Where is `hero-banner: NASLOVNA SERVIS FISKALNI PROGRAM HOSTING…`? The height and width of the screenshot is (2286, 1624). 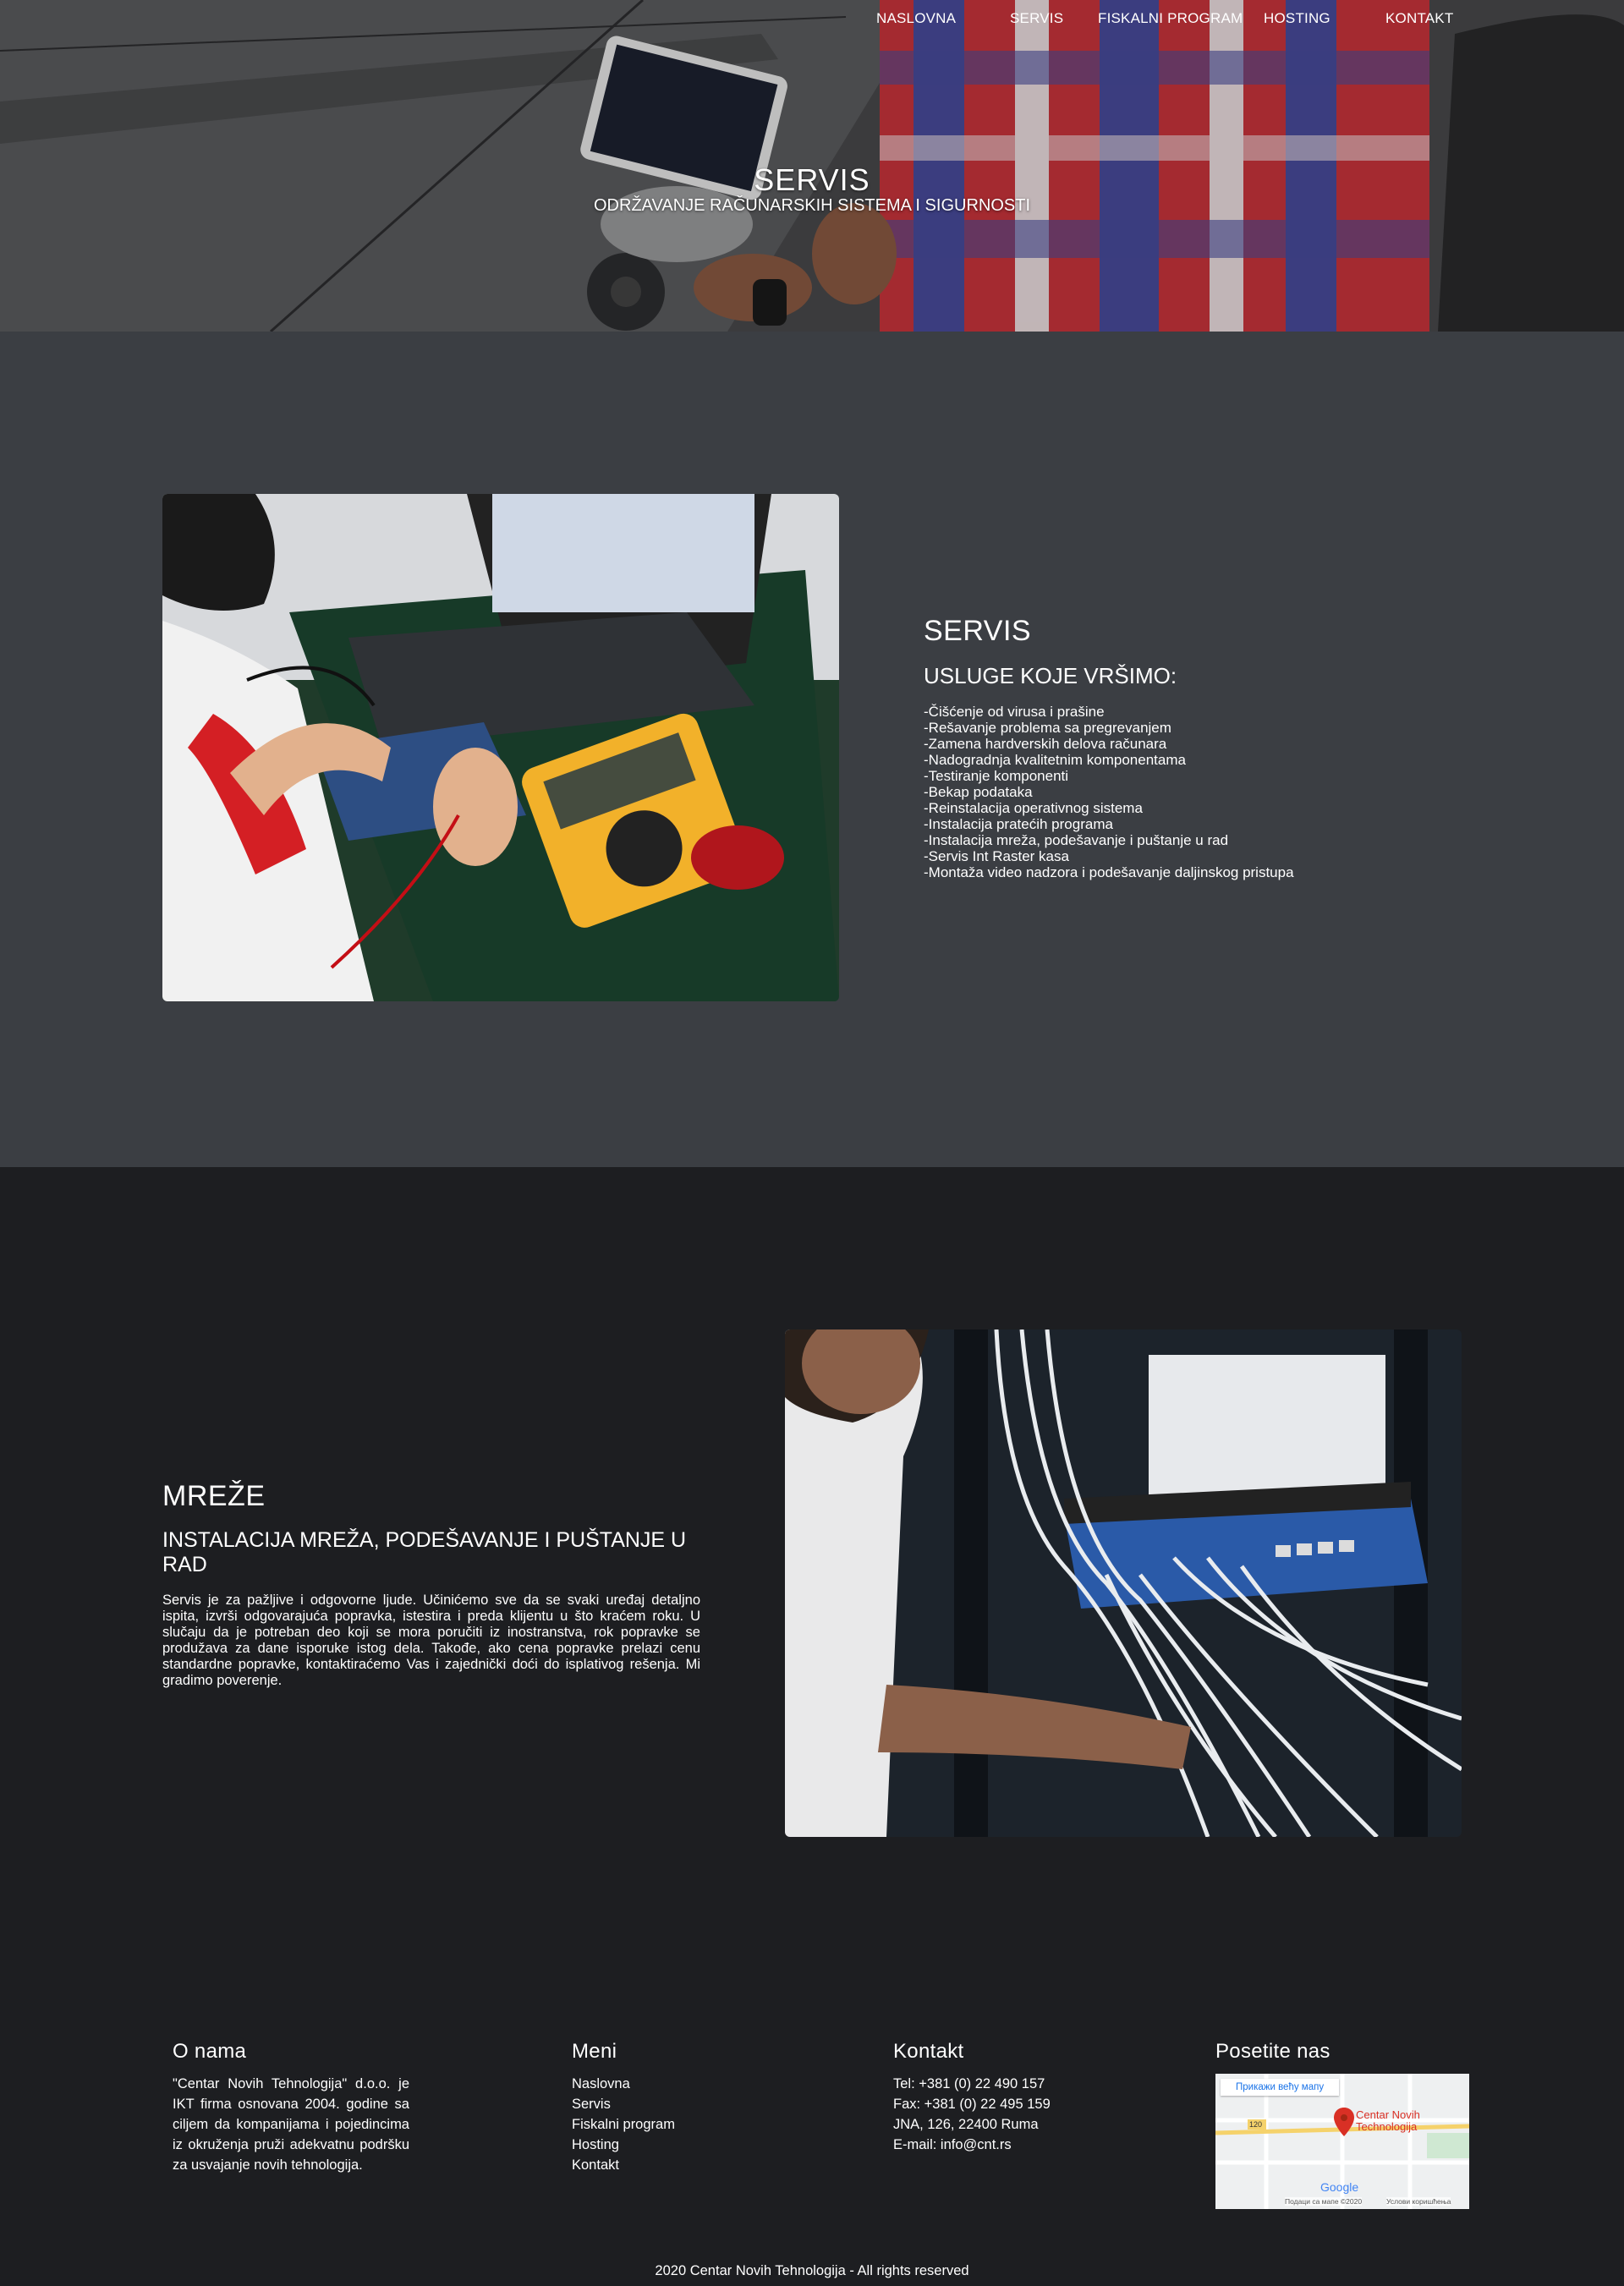 hero-banner: NASLOVNA SERVIS FISKALNI PROGRAM HOSTING… is located at coordinates (812, 166).